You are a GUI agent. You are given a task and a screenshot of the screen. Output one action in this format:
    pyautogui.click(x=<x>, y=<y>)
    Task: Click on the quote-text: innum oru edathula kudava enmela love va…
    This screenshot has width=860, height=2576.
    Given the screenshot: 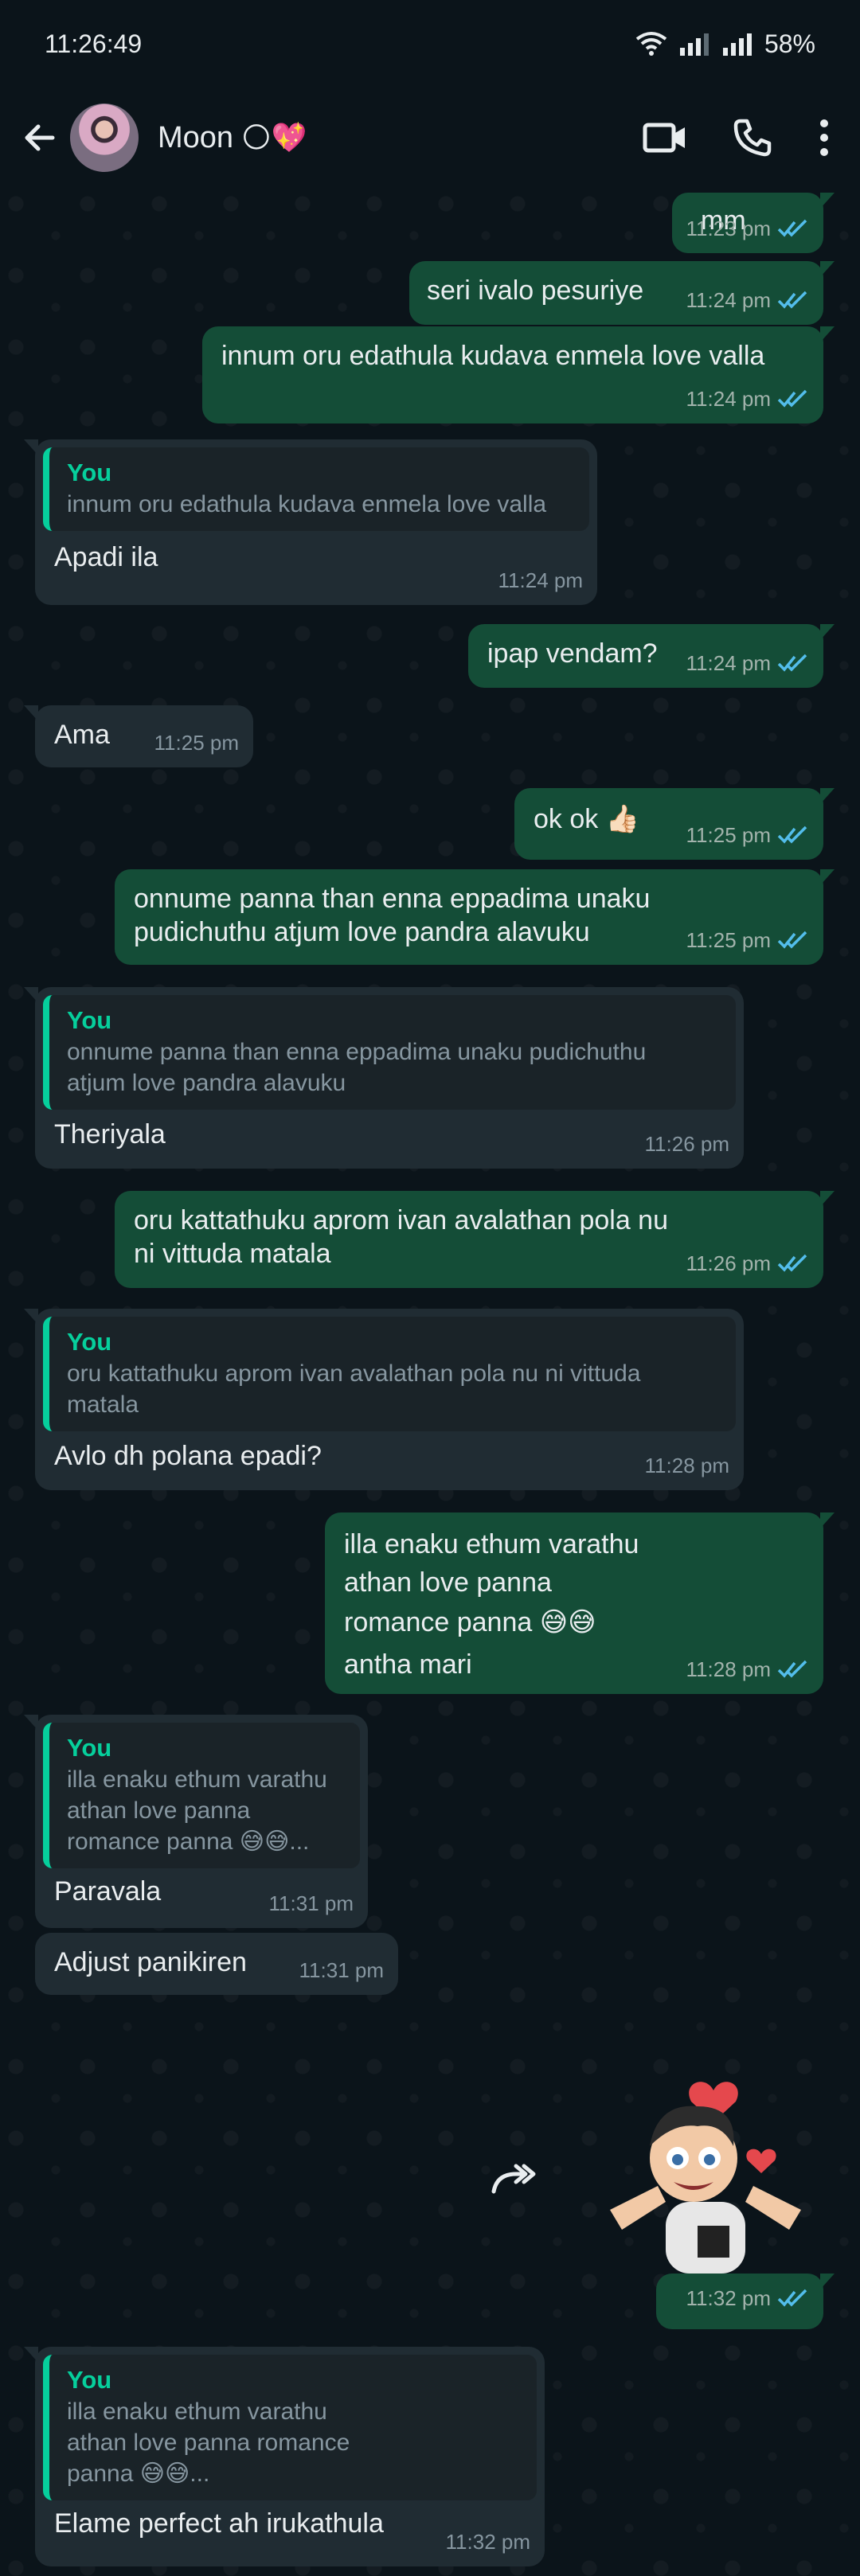 What is the action you would take?
    pyautogui.click(x=307, y=504)
    